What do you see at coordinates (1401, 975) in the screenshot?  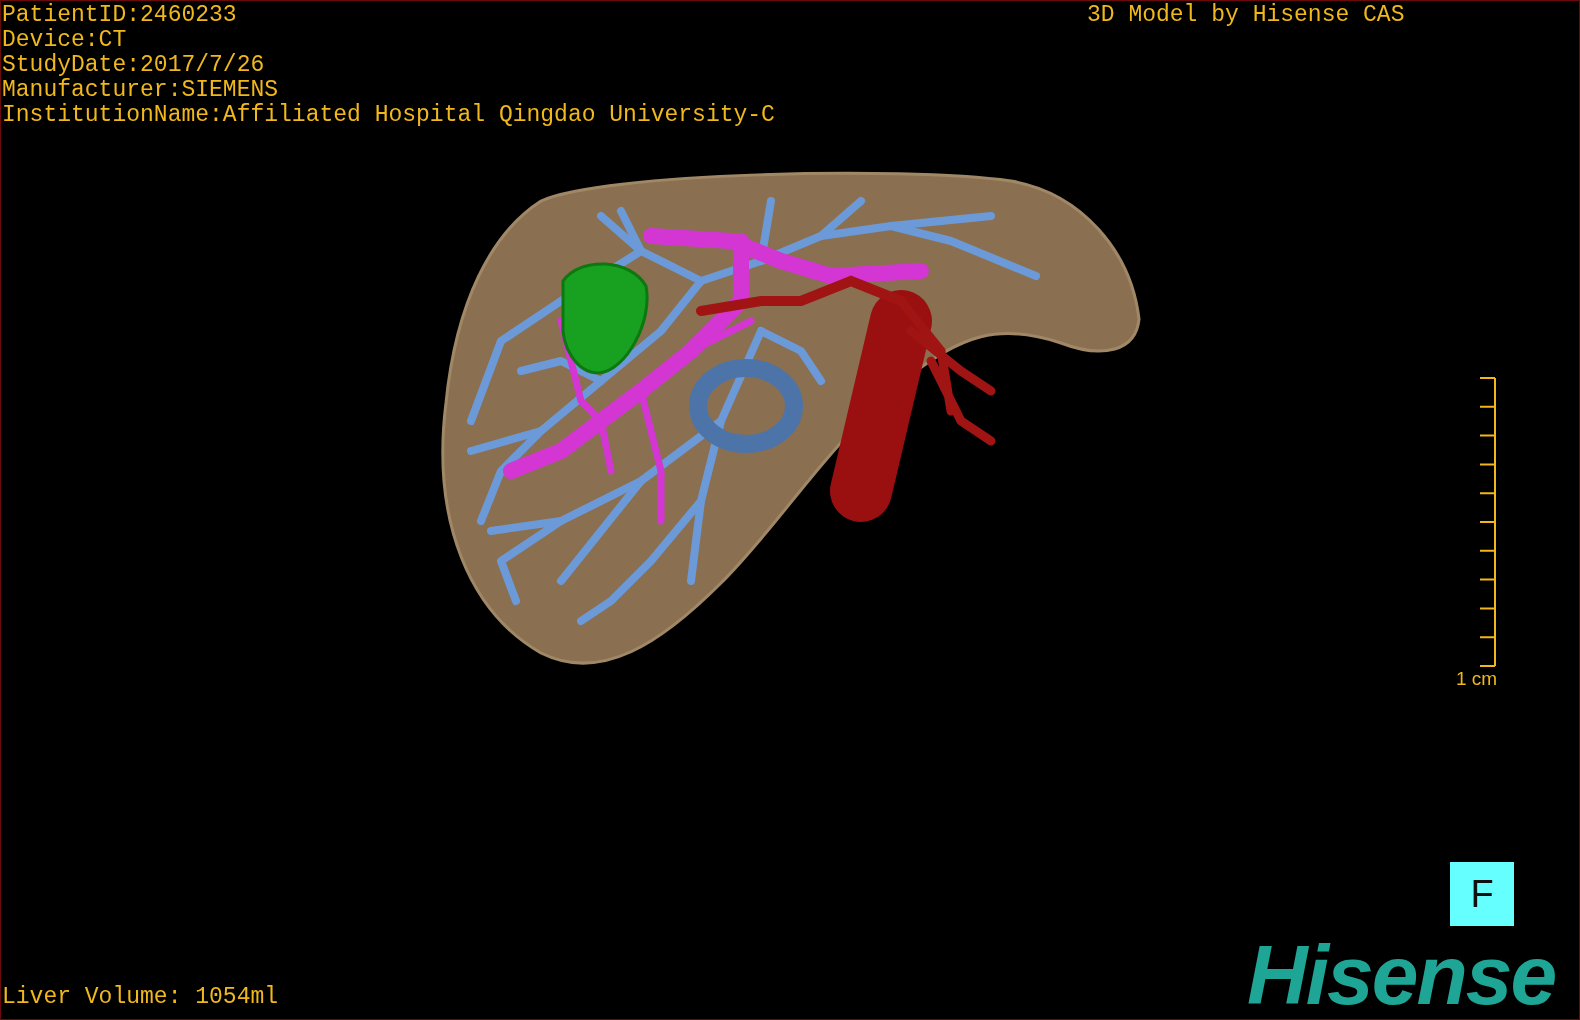 I see `logo-text: Hisense` at bounding box center [1401, 975].